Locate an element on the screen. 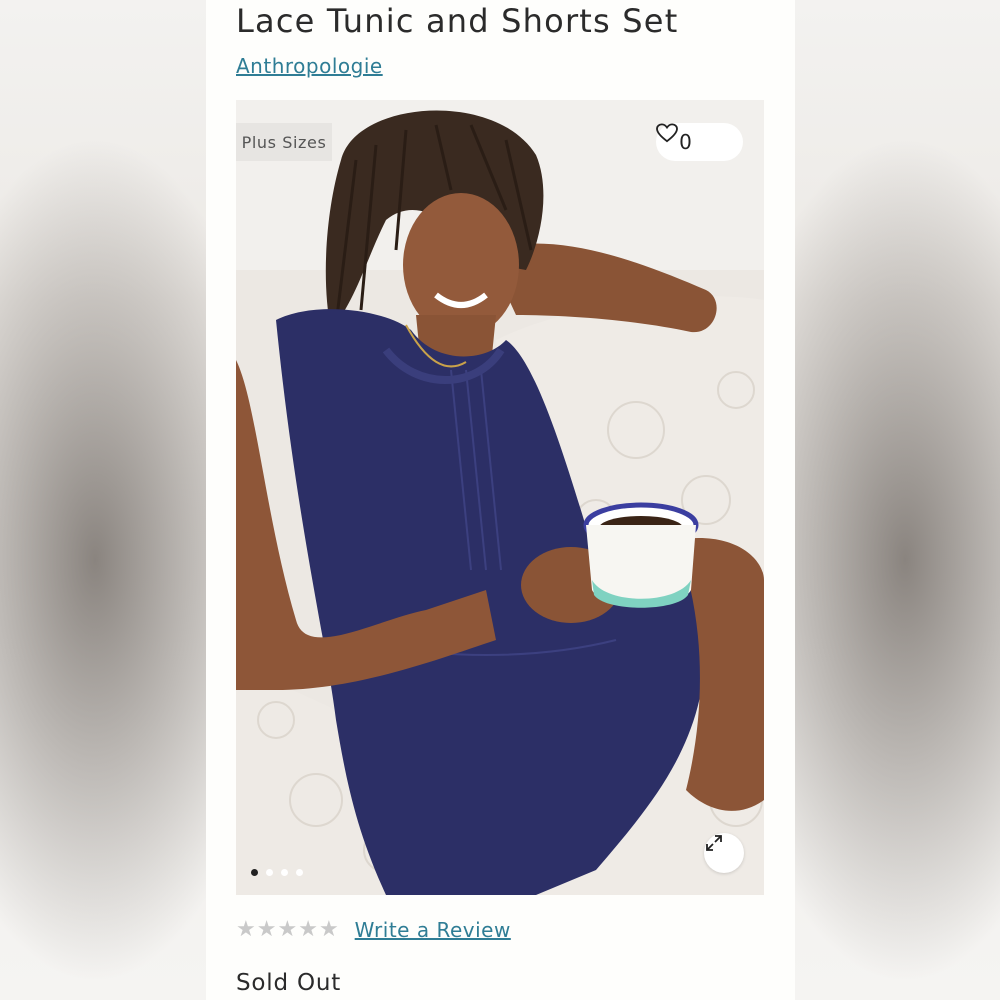  expand-button is located at coordinates (724, 853).